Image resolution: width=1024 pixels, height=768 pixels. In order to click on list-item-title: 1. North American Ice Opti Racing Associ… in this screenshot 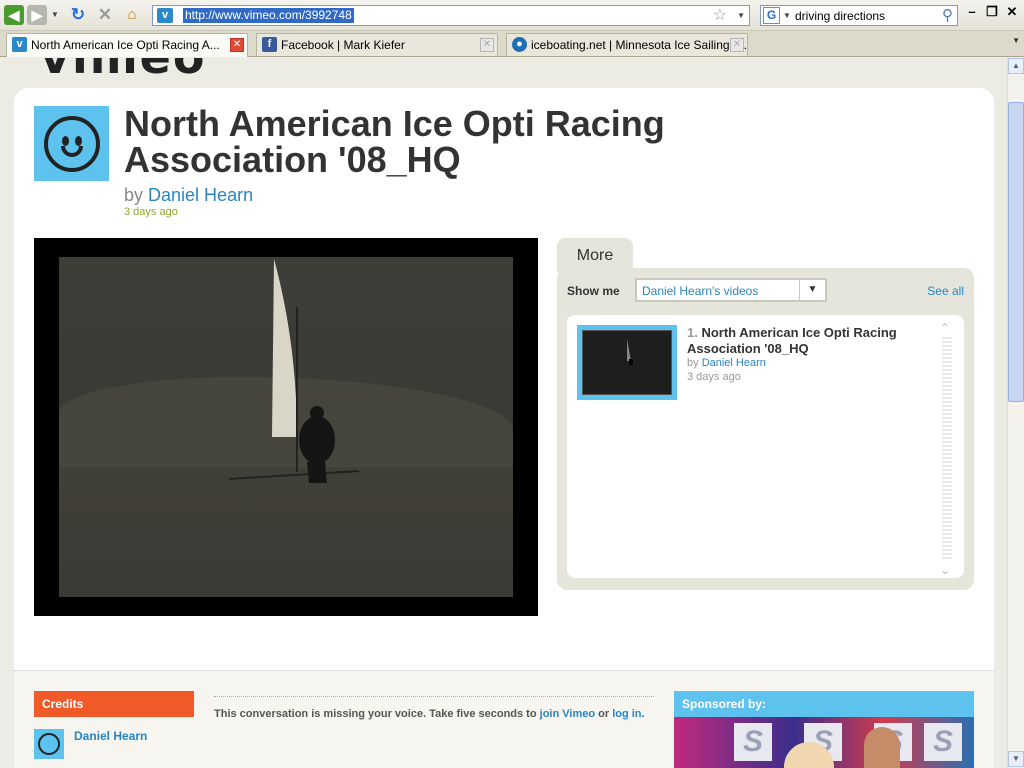, I will do `click(812, 341)`.